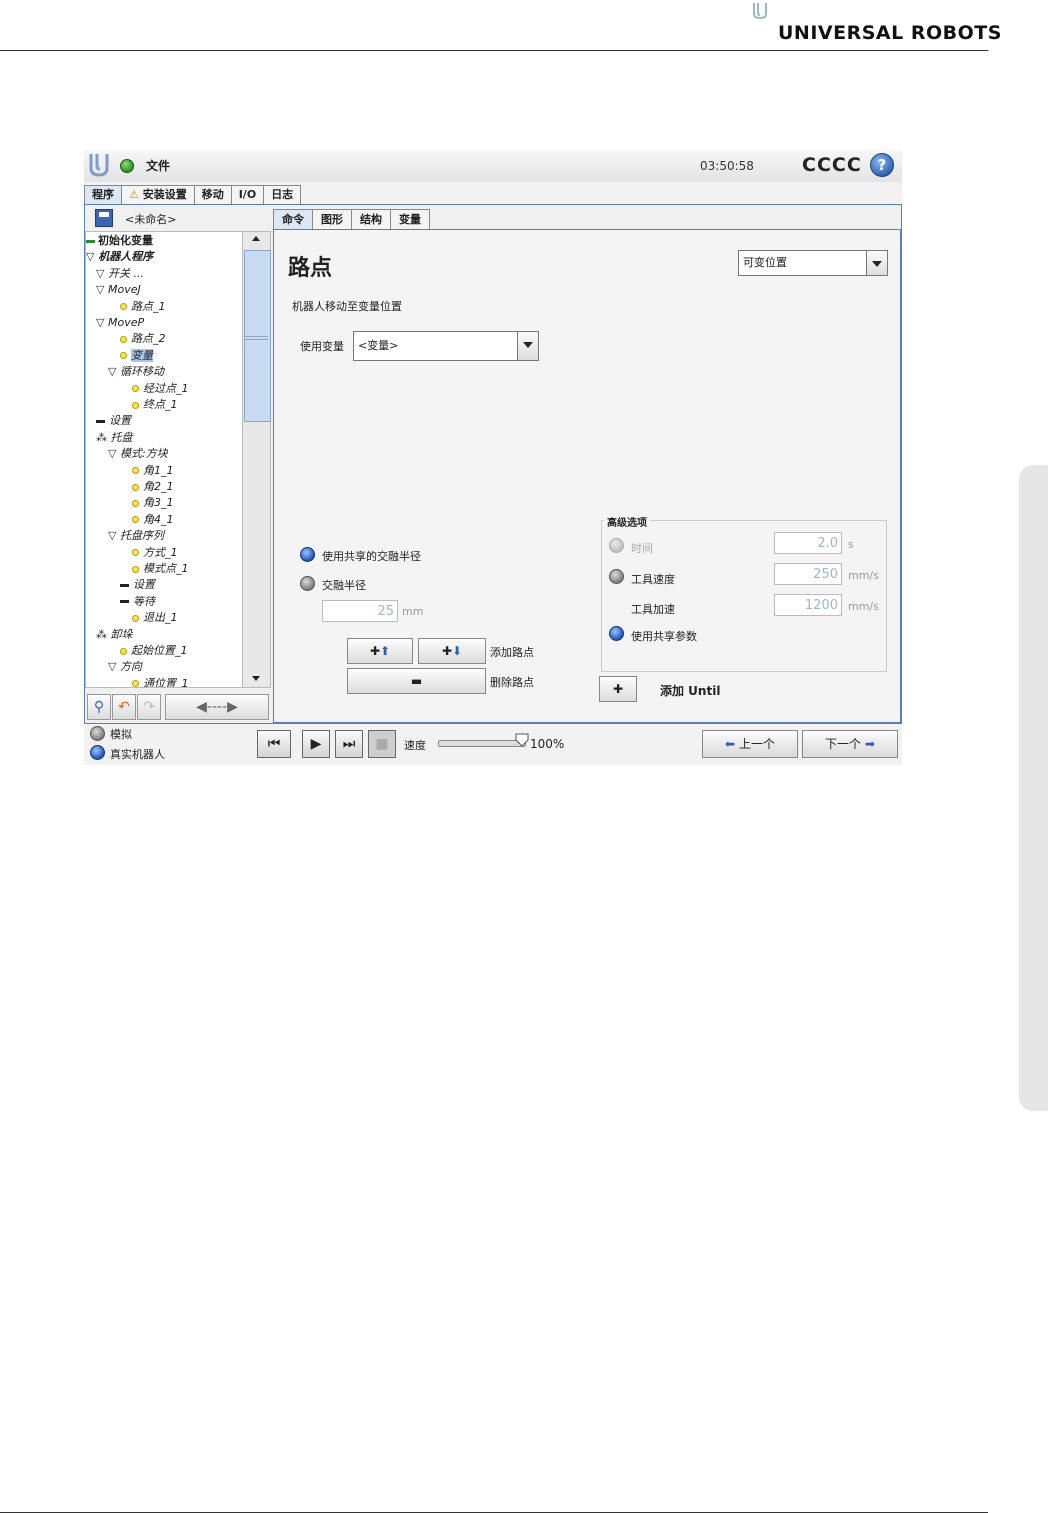 The width and height of the screenshot is (1048, 1513). What do you see at coordinates (143, 339) in the screenshot?
I see `tree-node: 路点_2` at bounding box center [143, 339].